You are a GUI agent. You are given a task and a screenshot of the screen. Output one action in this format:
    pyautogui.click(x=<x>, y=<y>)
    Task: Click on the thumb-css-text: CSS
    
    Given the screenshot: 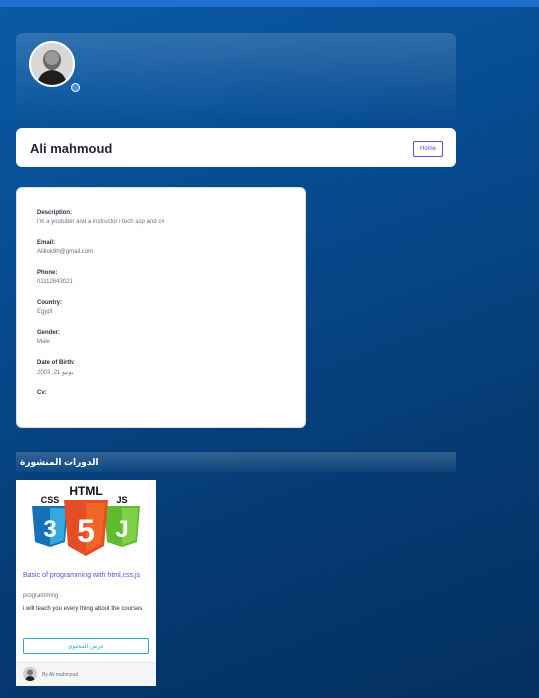 What is the action you would take?
    pyautogui.click(x=50, y=500)
    